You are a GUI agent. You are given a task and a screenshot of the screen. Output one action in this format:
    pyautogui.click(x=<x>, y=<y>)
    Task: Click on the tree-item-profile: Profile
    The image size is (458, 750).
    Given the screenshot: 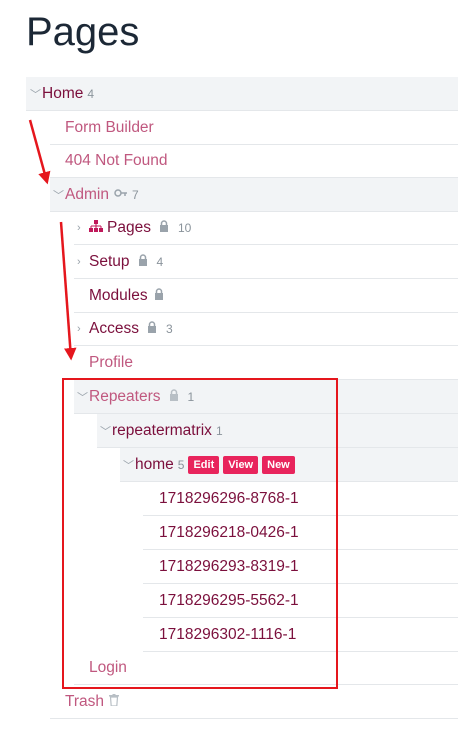 What is the action you would take?
    pyautogui.click(x=266, y=363)
    